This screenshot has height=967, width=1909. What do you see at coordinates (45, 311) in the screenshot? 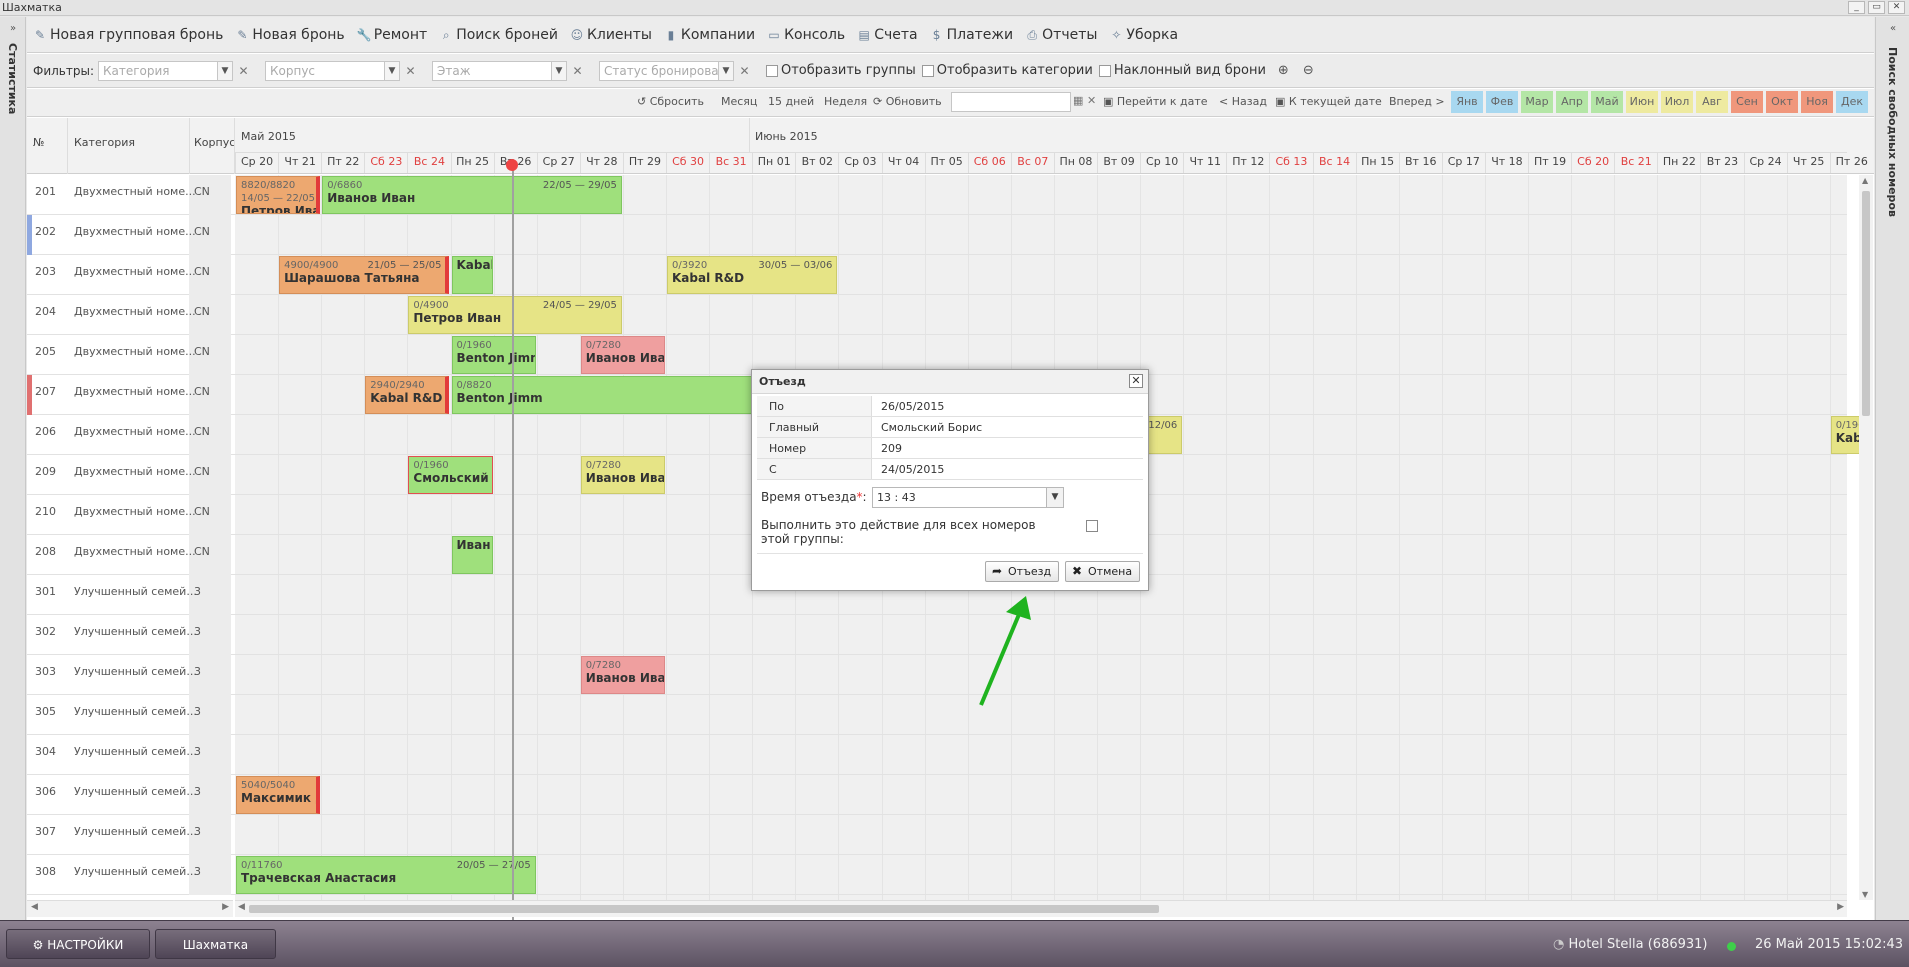
I see `room-number: 204` at bounding box center [45, 311].